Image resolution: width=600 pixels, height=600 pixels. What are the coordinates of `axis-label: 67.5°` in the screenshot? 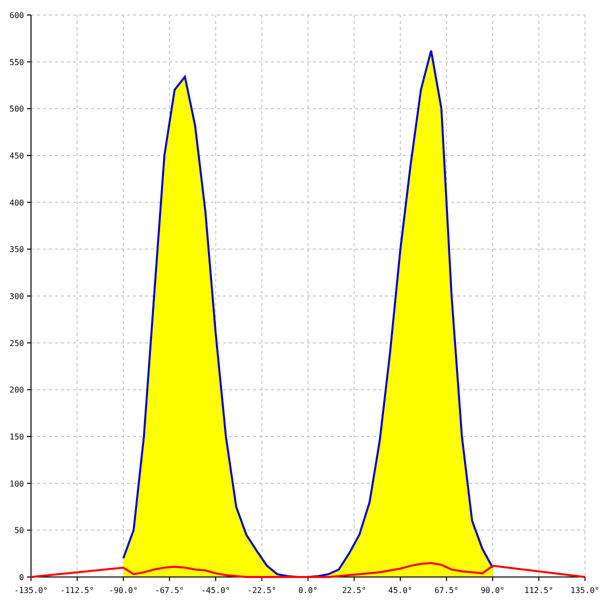 It's located at (446, 590).